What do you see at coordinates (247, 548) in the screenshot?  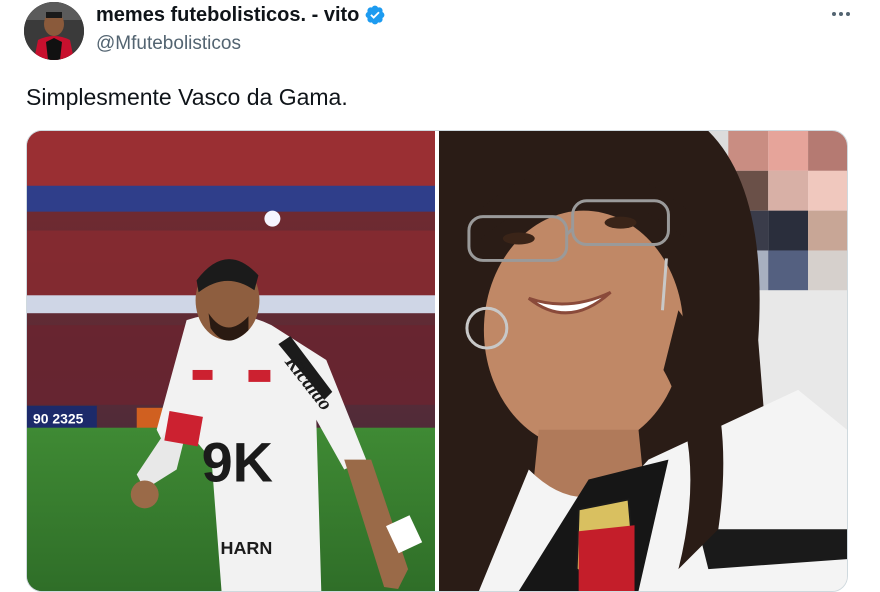 I see `jersey-lower-text: HARN` at bounding box center [247, 548].